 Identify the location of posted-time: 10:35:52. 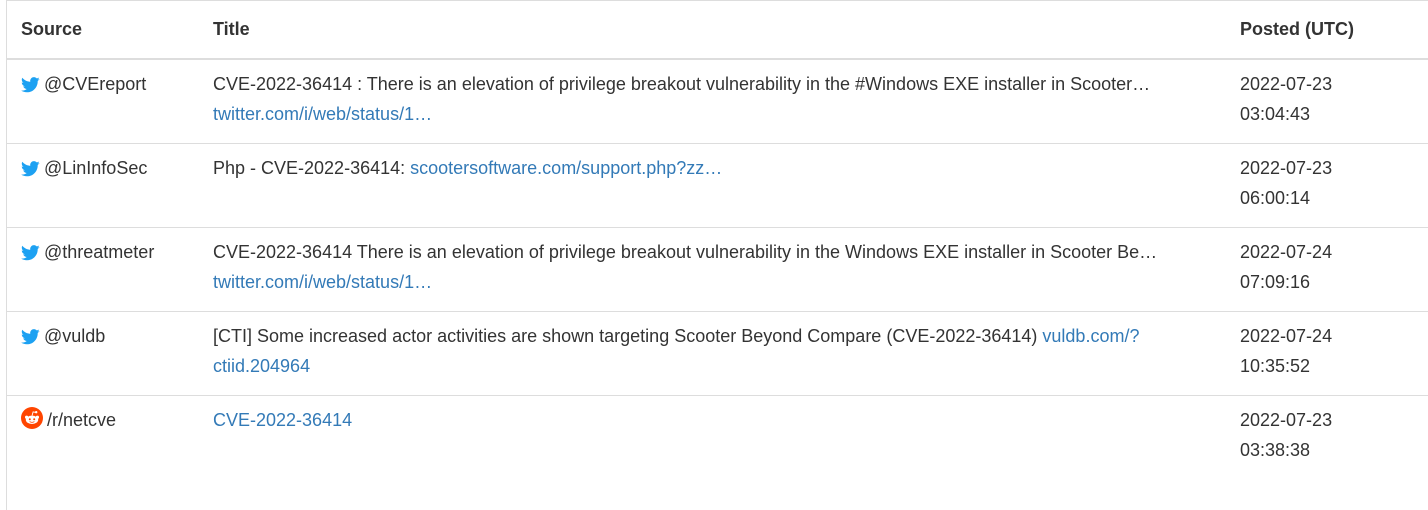
(1275, 365).